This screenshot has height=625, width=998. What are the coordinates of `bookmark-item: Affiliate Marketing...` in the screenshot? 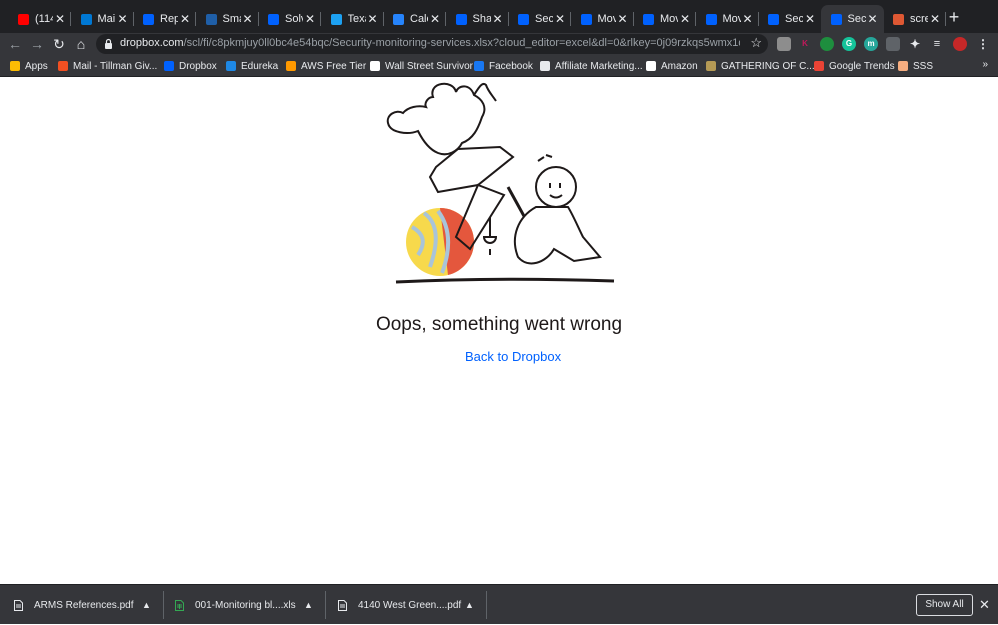 It's located at (591, 66).